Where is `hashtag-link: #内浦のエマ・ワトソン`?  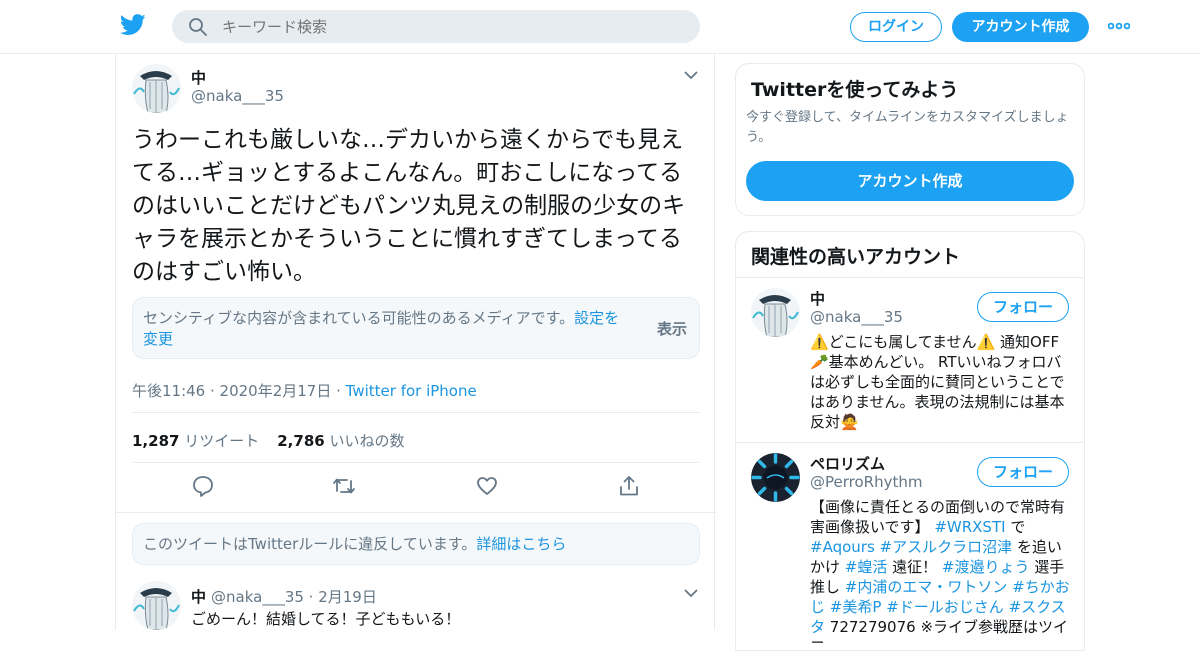
hashtag-link: #内浦のエマ・ワトソン is located at coordinates (926, 587).